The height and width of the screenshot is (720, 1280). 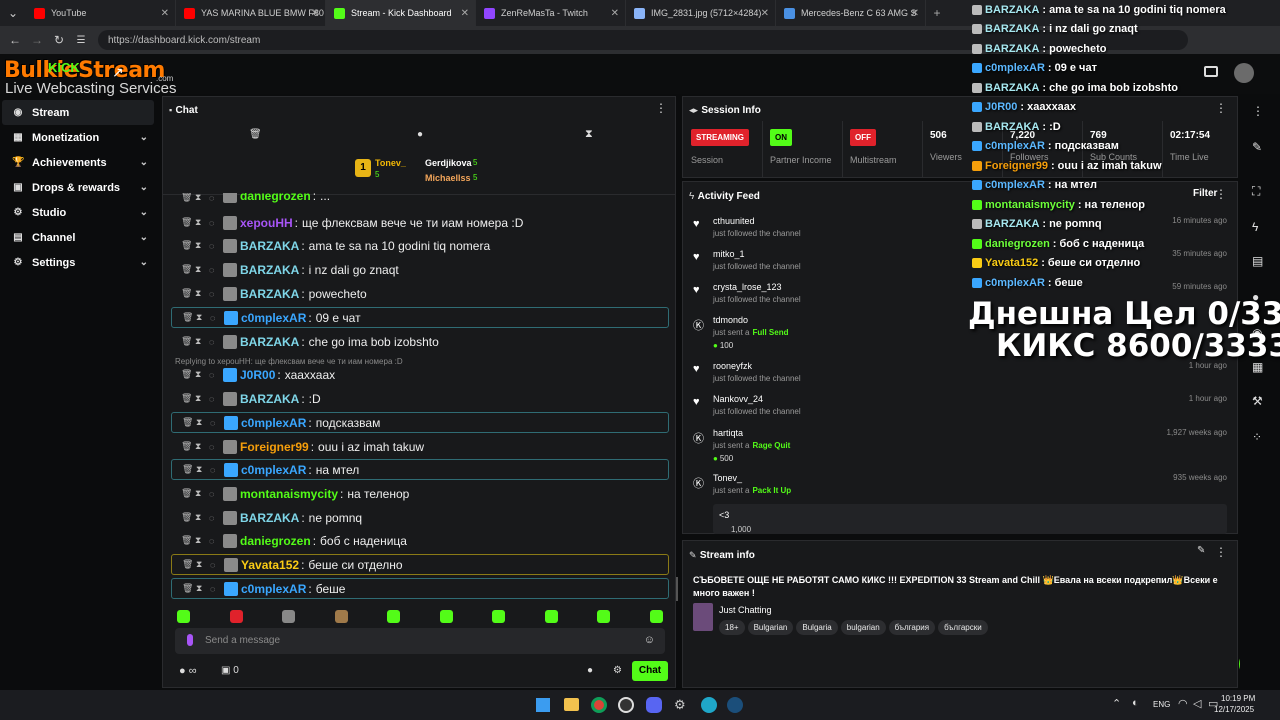 What do you see at coordinates (1234, 709) in the screenshot?
I see `clock-date: 12/17/2025` at bounding box center [1234, 709].